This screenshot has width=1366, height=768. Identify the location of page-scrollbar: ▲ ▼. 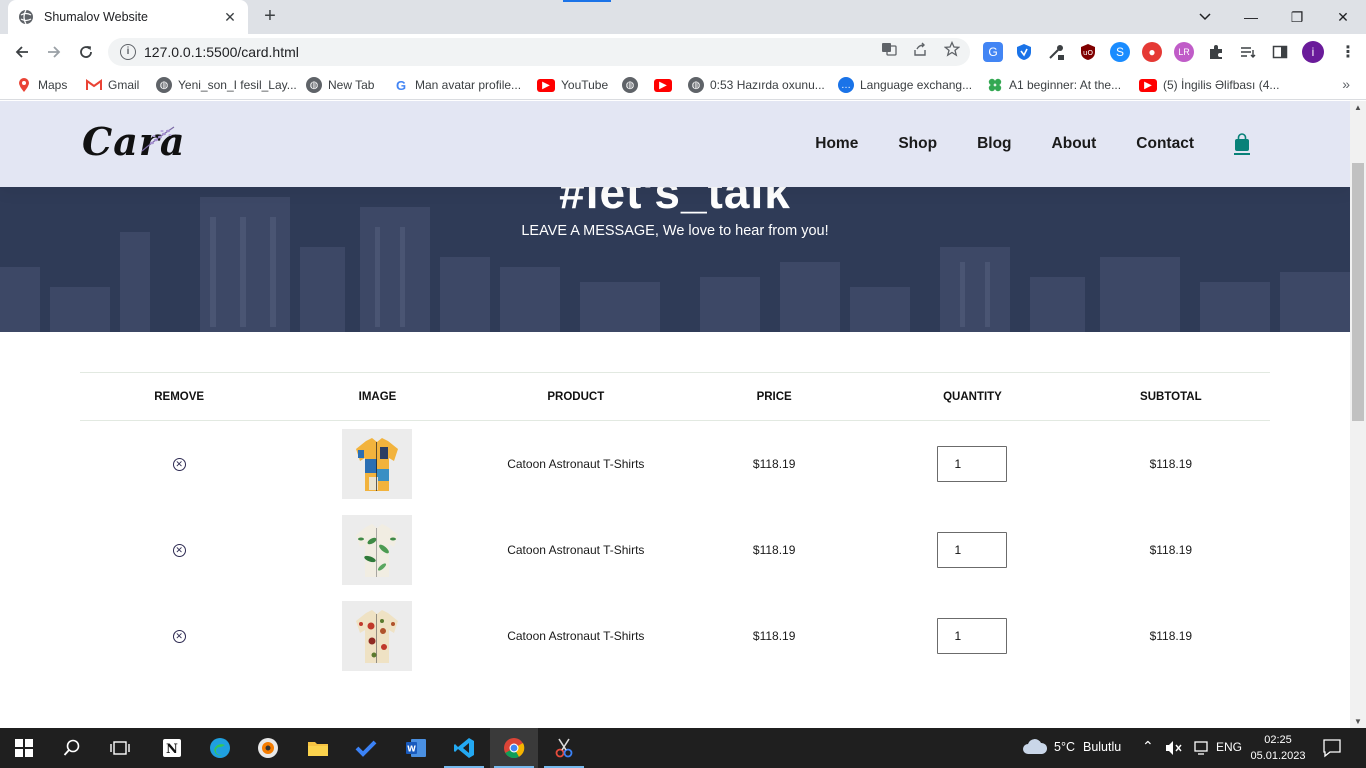
(1358, 414).